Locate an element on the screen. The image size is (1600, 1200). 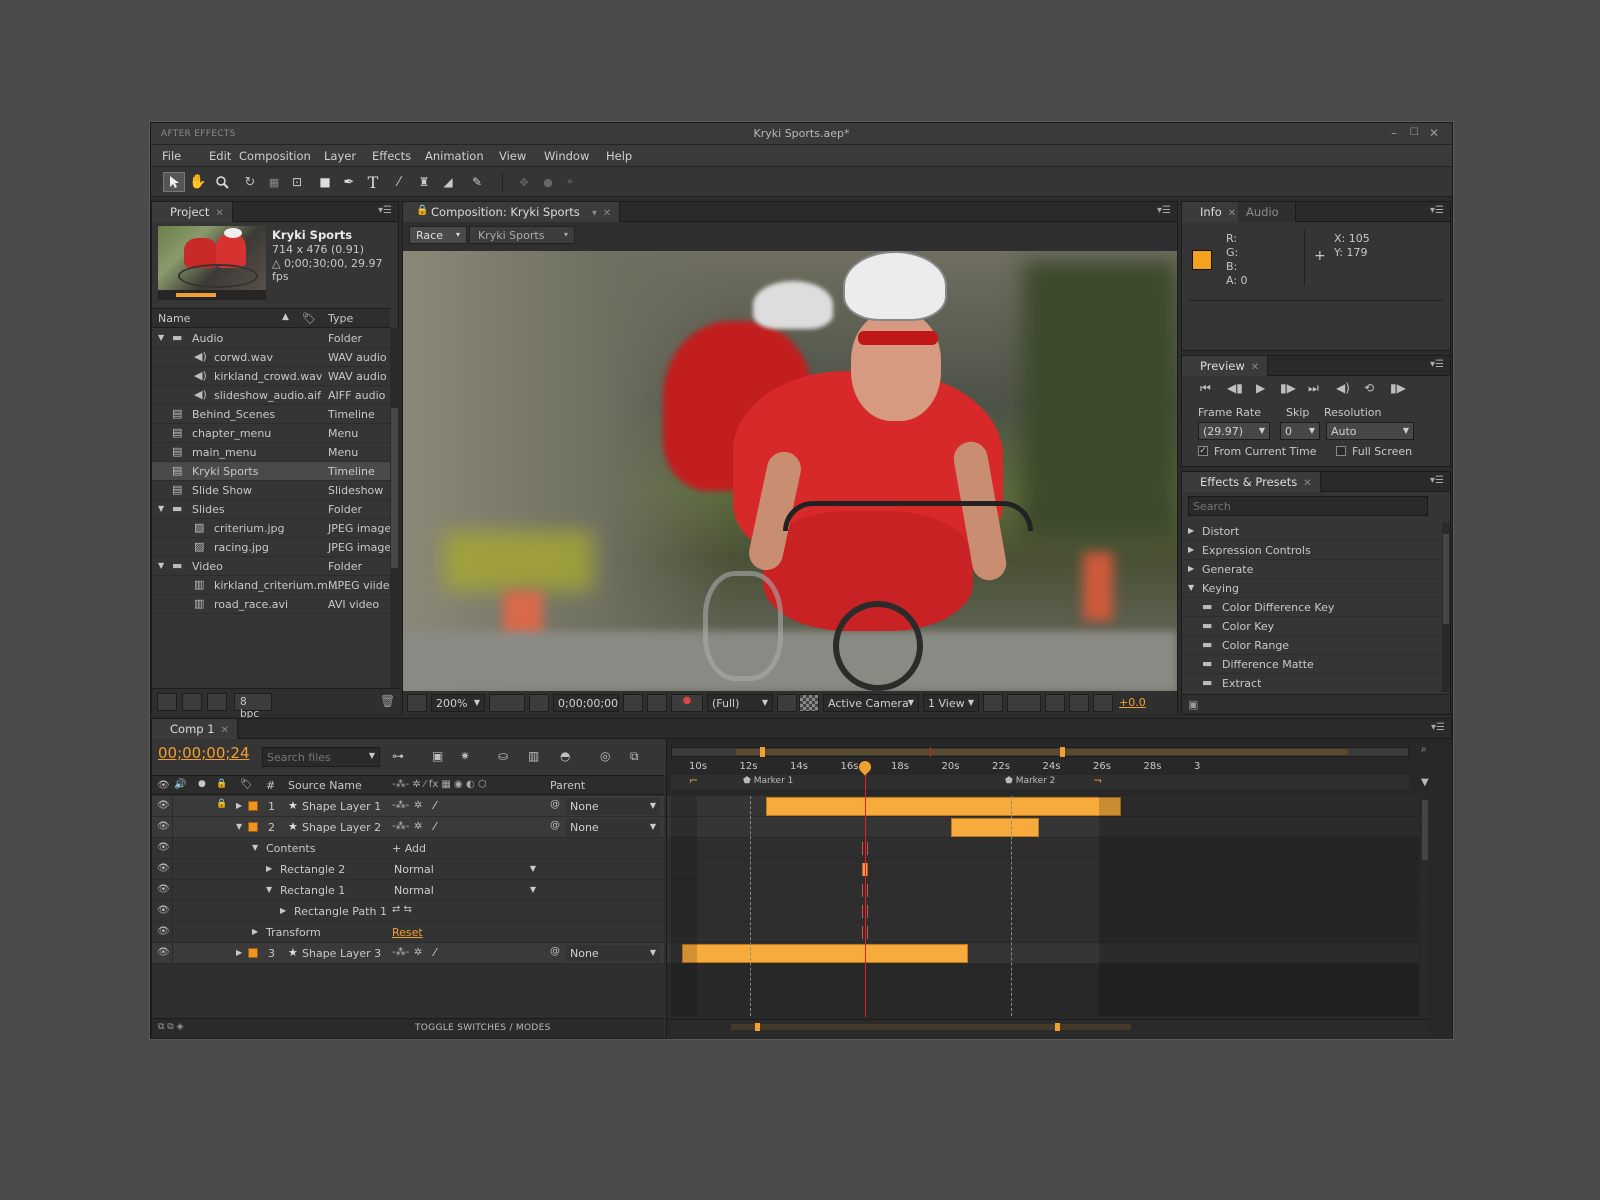
add-button: + Add is located at coordinates (409, 848).